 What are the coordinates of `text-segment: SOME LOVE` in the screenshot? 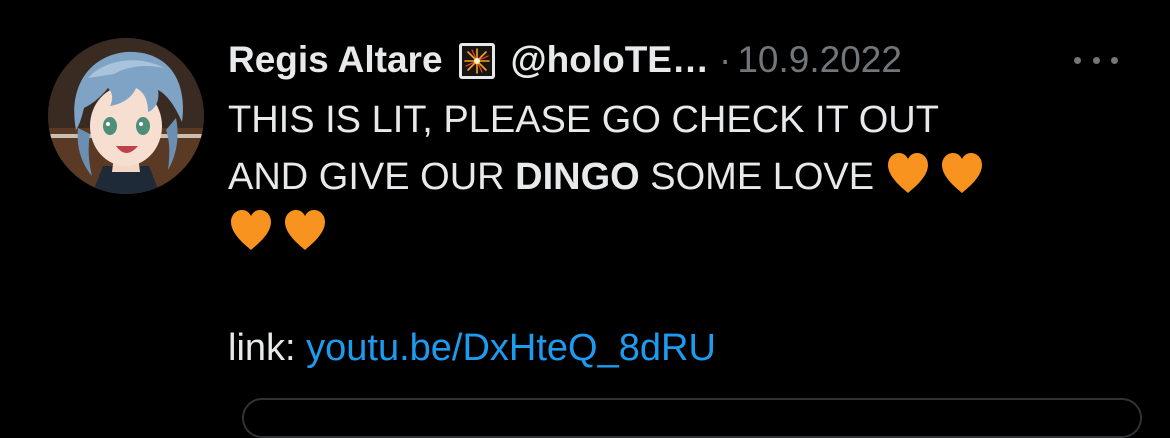 It's located at (762, 177).